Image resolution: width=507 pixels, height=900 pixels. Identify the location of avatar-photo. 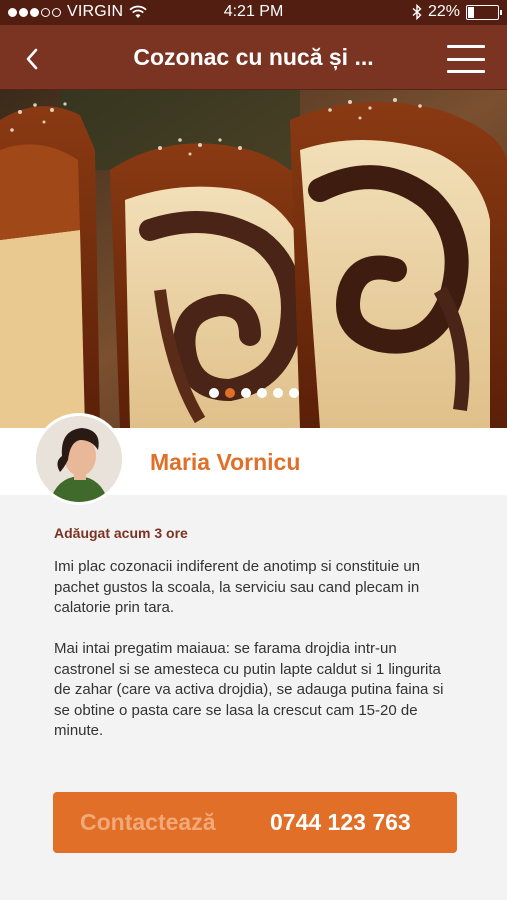
(79, 459).